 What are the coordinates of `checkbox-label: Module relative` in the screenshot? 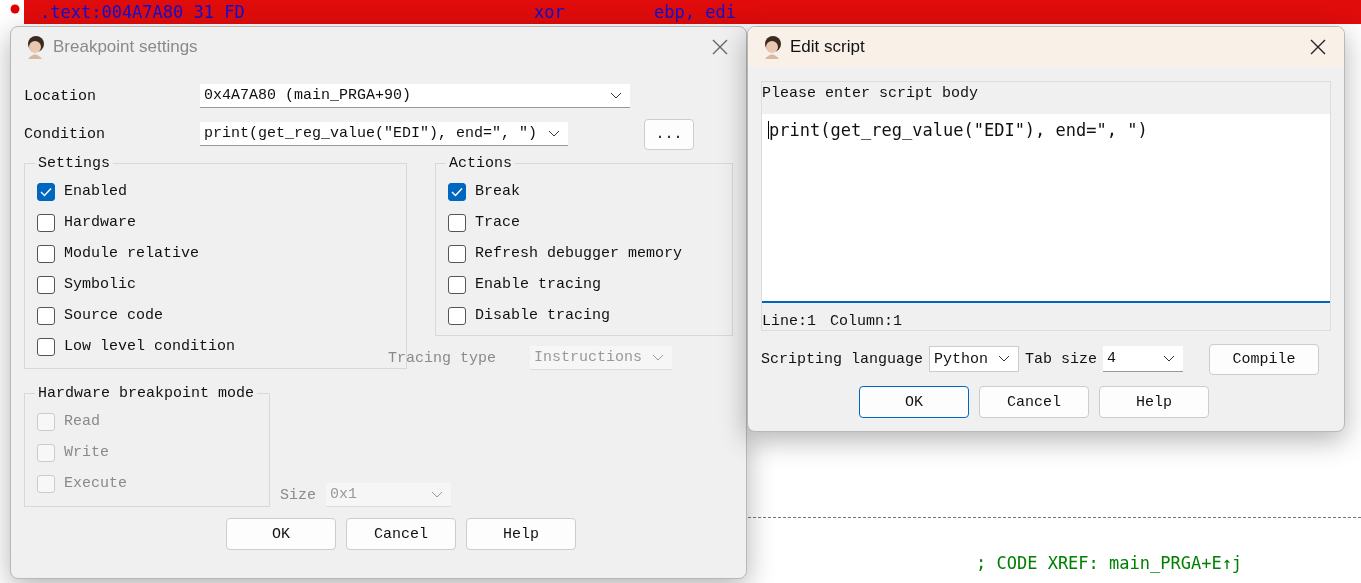 It's located at (132, 253).